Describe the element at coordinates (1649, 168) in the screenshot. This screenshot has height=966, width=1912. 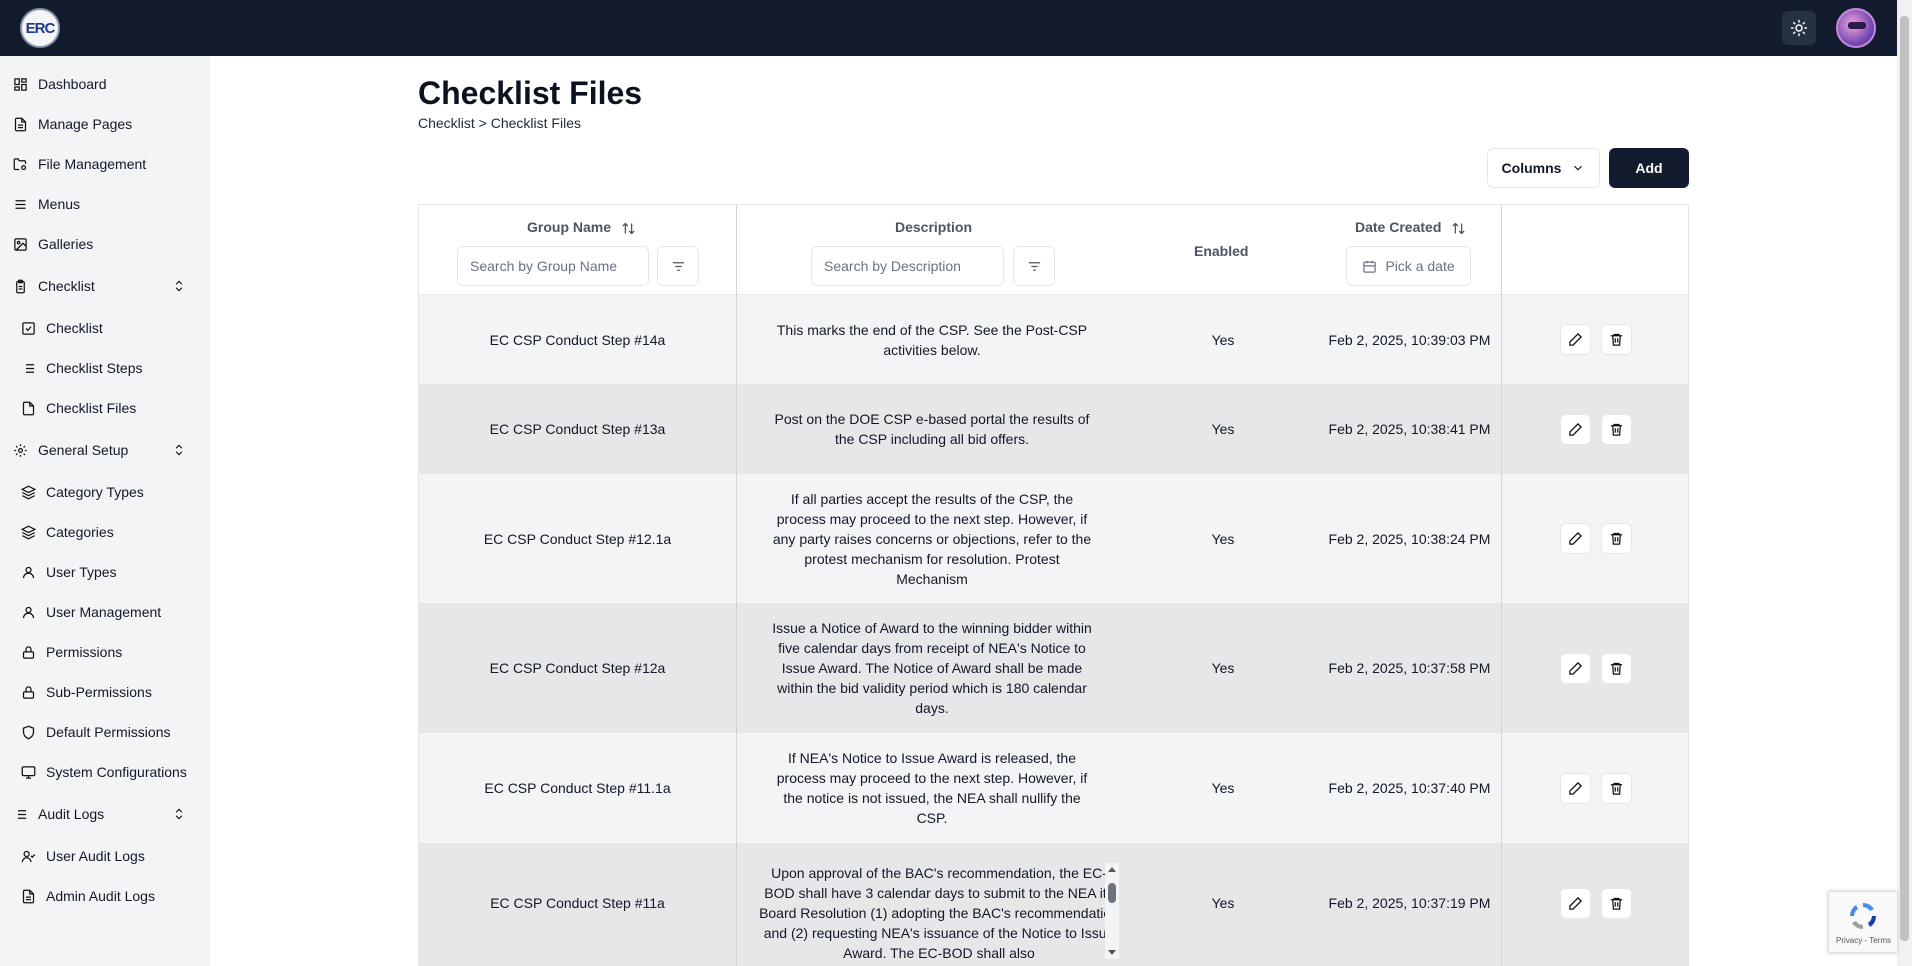
I see `add-button: Add` at that location.